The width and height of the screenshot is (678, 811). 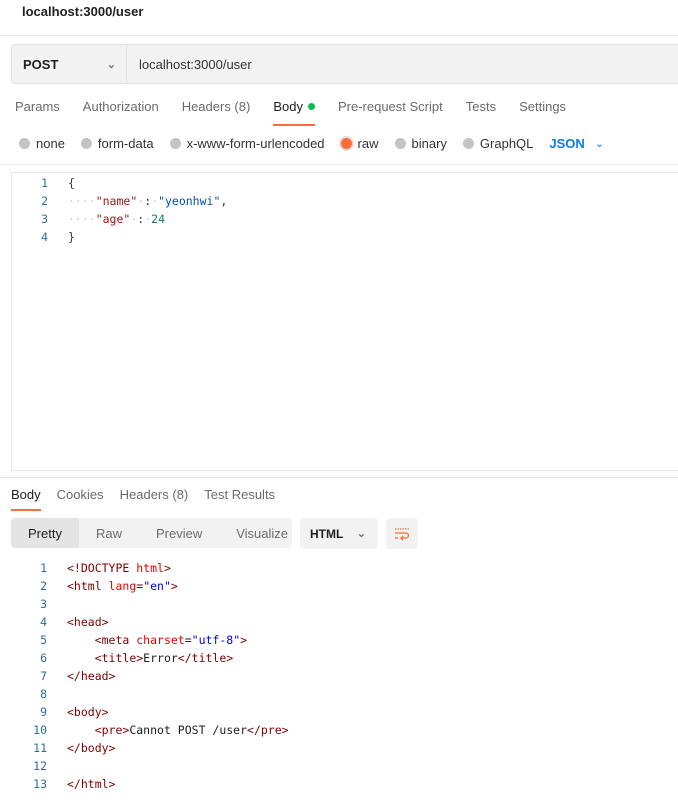 I want to click on response-tabs: Body Cookies Headers (8) Test Results, so click(x=151, y=499).